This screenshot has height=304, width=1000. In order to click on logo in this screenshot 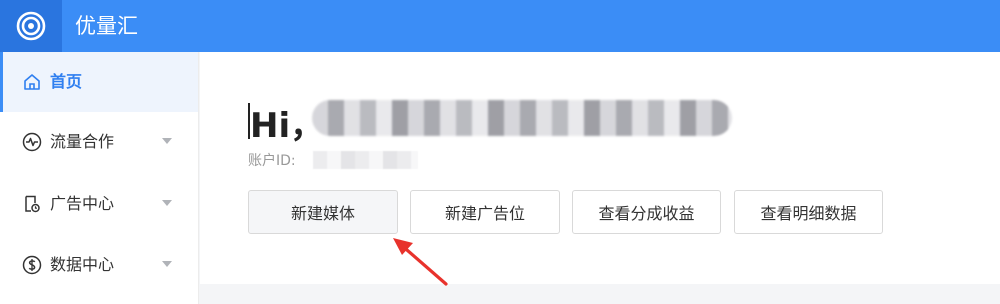, I will do `click(31, 26)`.